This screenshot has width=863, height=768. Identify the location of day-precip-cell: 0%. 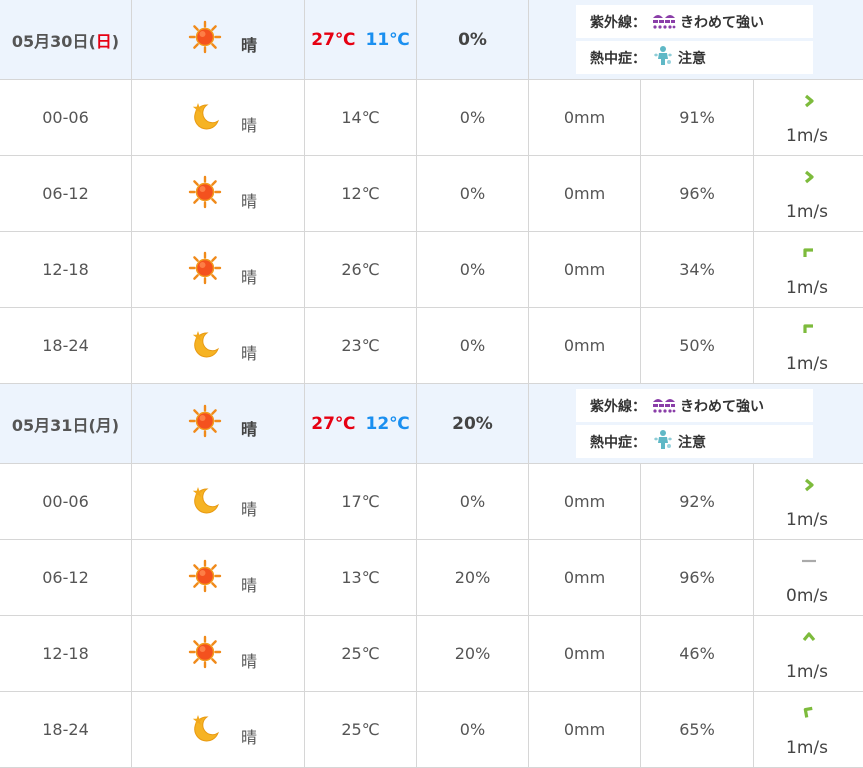
(473, 40).